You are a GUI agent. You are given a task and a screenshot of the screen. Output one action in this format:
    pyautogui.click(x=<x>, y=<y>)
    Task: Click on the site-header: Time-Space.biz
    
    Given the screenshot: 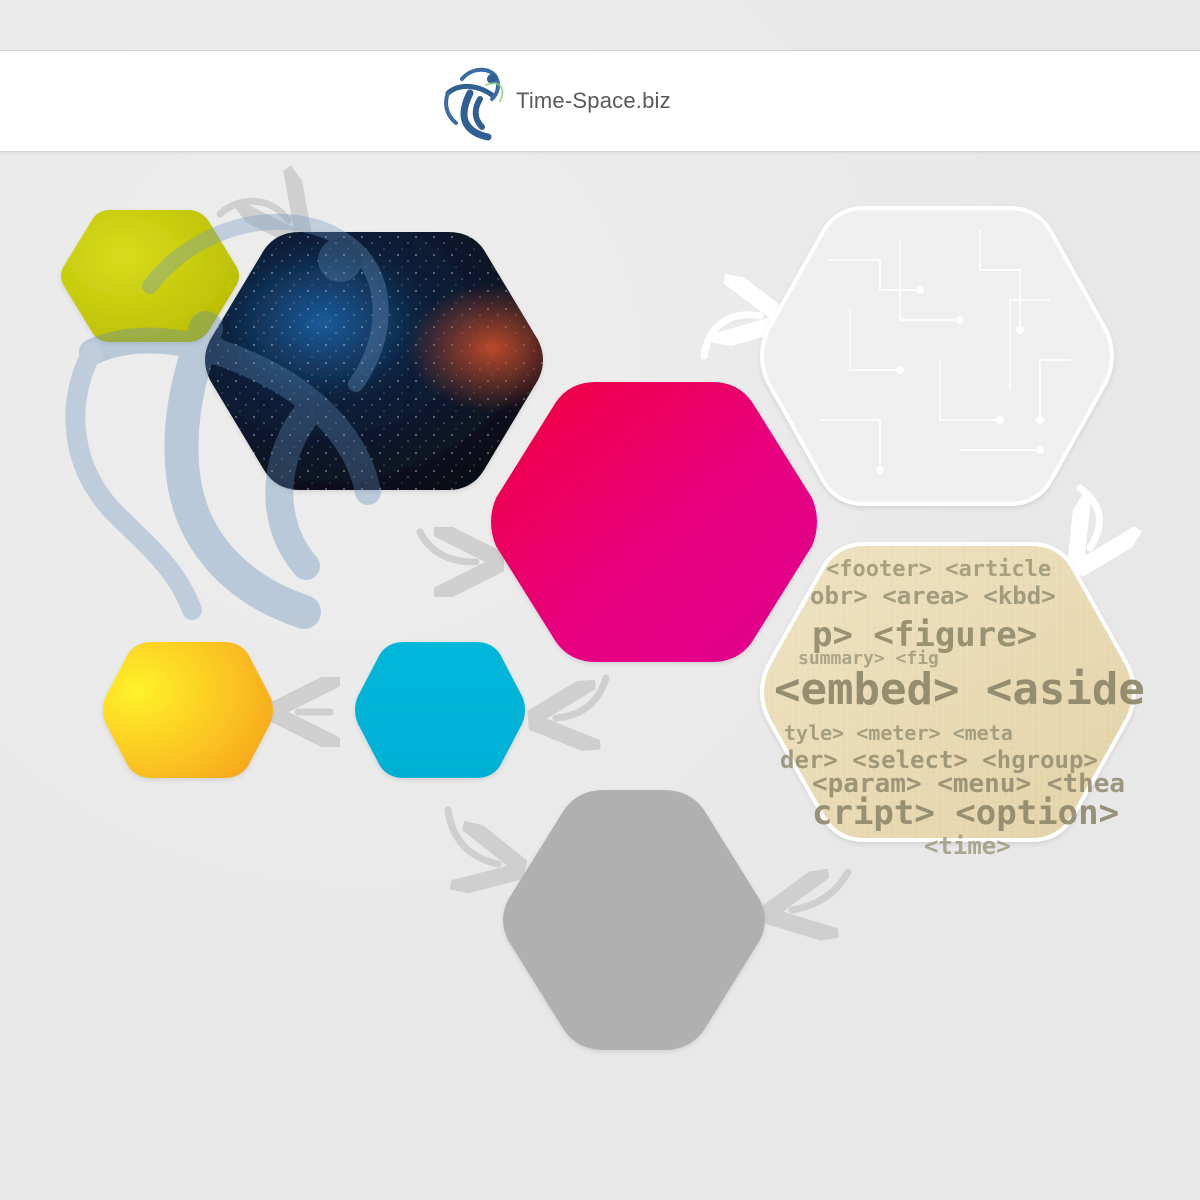 What is the action you would take?
    pyautogui.click(x=600, y=101)
    